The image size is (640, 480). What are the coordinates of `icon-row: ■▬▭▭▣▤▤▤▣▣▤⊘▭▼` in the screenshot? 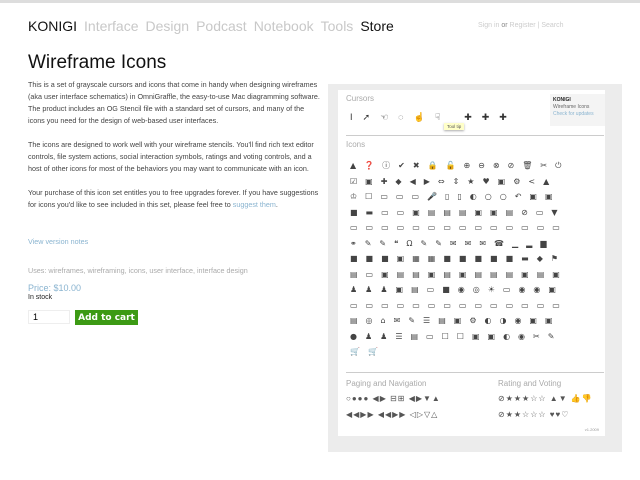 It's located at (458, 212).